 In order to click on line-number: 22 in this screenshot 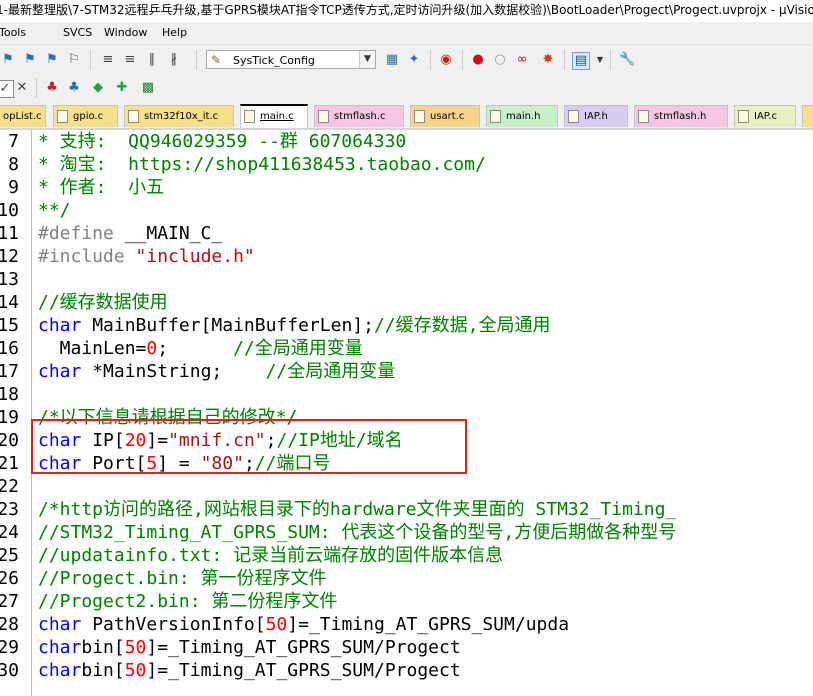, I will do `click(9, 486)`.